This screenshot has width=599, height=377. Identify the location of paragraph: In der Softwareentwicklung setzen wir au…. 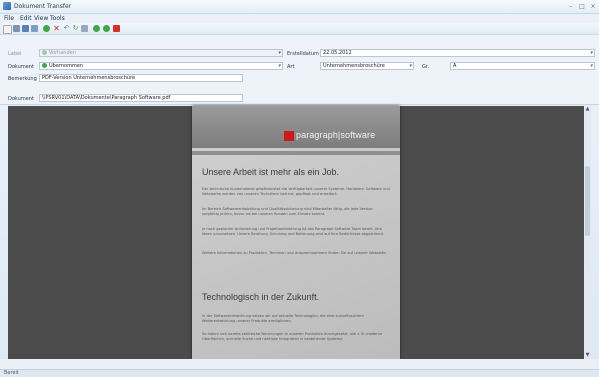
(283, 318).